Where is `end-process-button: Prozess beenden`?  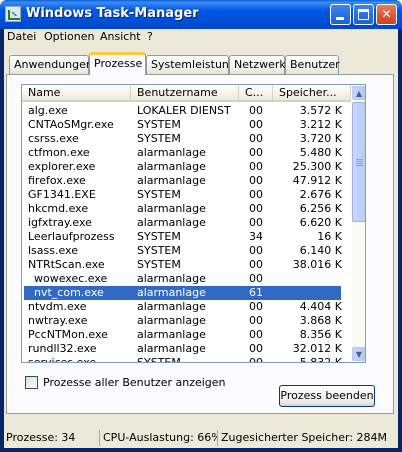
end-process-button: Prozess beenden is located at coordinates (327, 396).